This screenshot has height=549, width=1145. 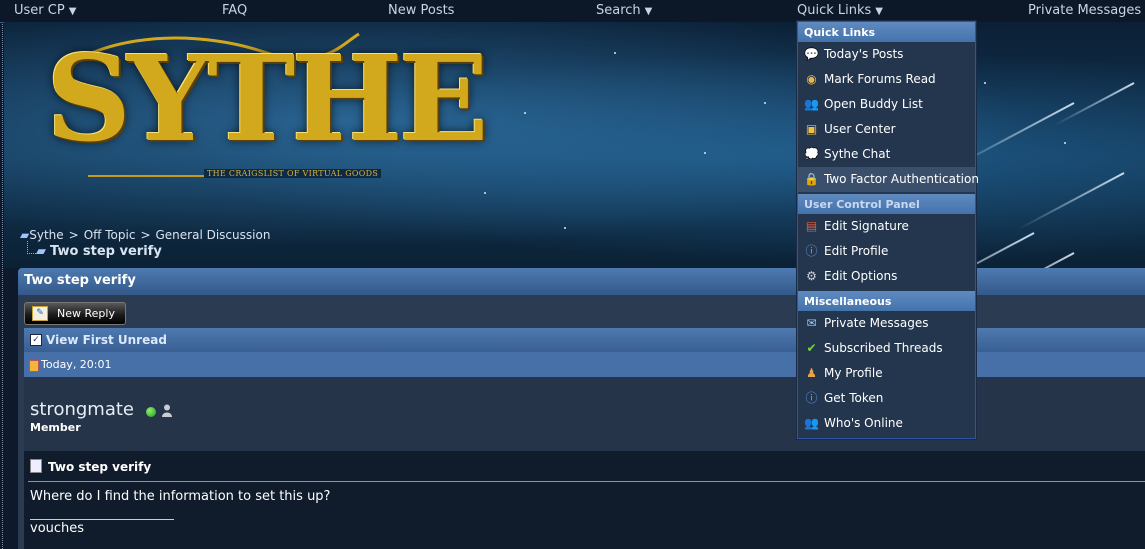 I want to click on menu-item-label: My Profile, so click(x=853, y=373).